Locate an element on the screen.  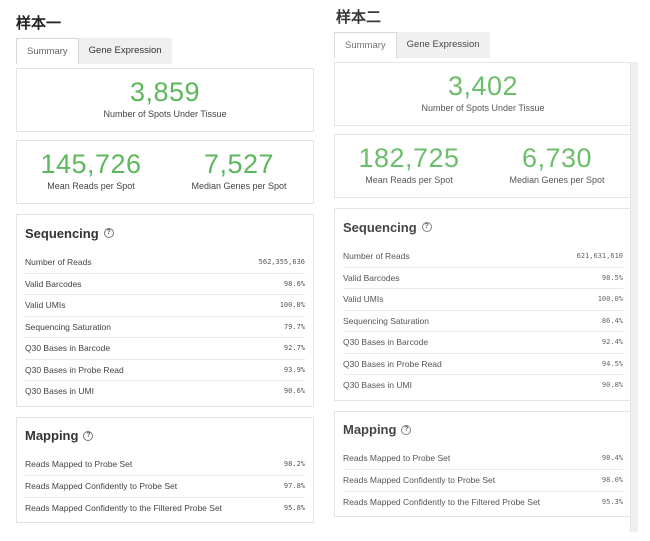
table-row: Sequencing Saturation 79.7% is located at coordinates (165, 326).